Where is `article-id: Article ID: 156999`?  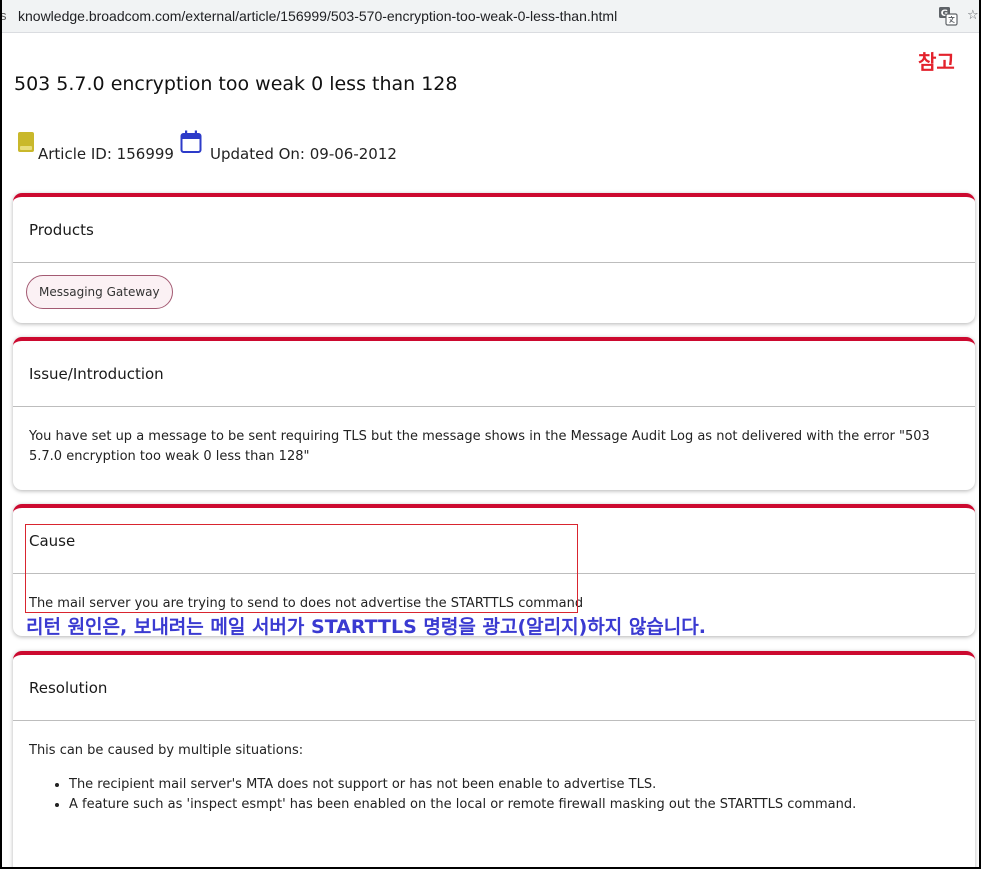 article-id: Article ID: 156999 is located at coordinates (106, 154).